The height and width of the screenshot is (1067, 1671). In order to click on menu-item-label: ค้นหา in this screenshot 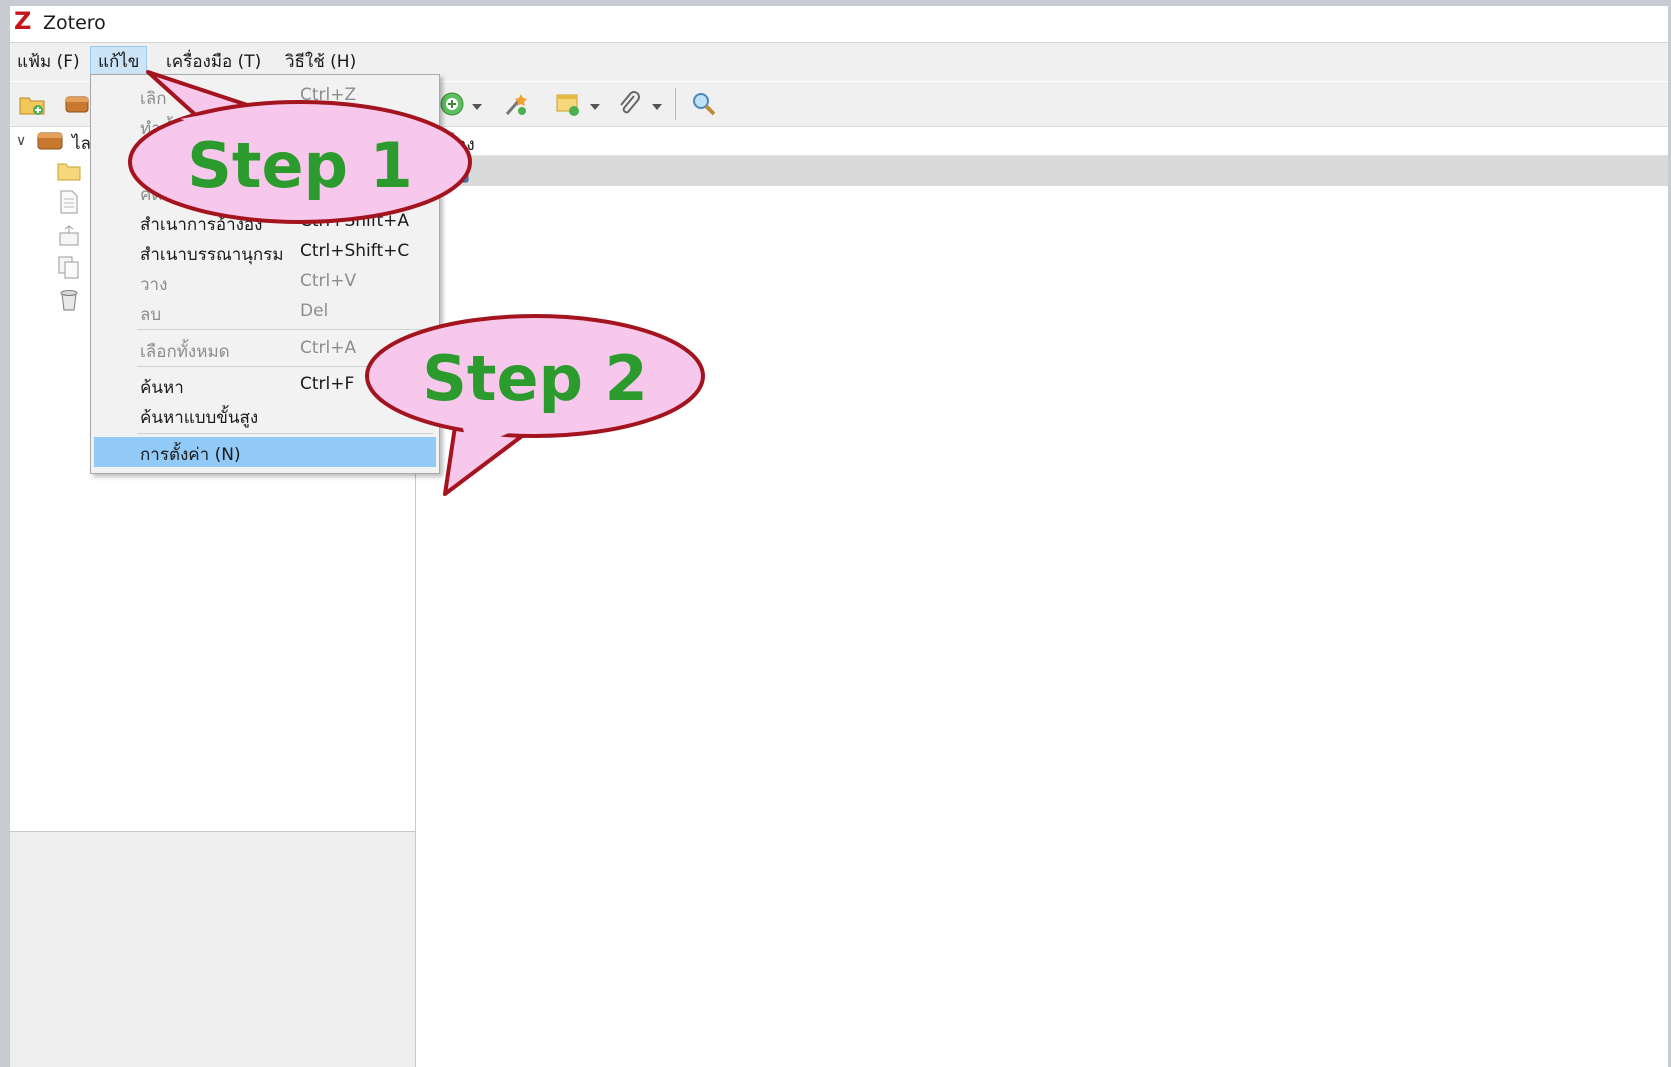, I will do `click(162, 388)`.